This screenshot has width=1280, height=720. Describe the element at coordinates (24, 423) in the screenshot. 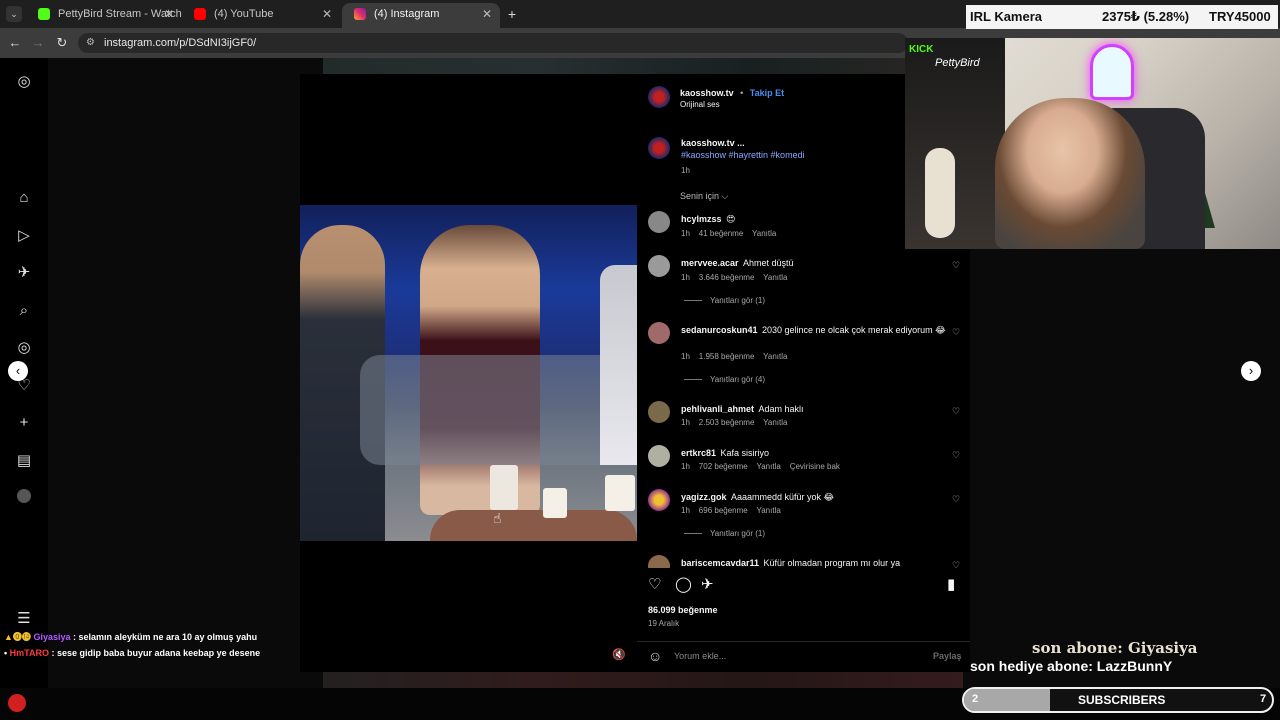

I see `create-icon: +` at that location.